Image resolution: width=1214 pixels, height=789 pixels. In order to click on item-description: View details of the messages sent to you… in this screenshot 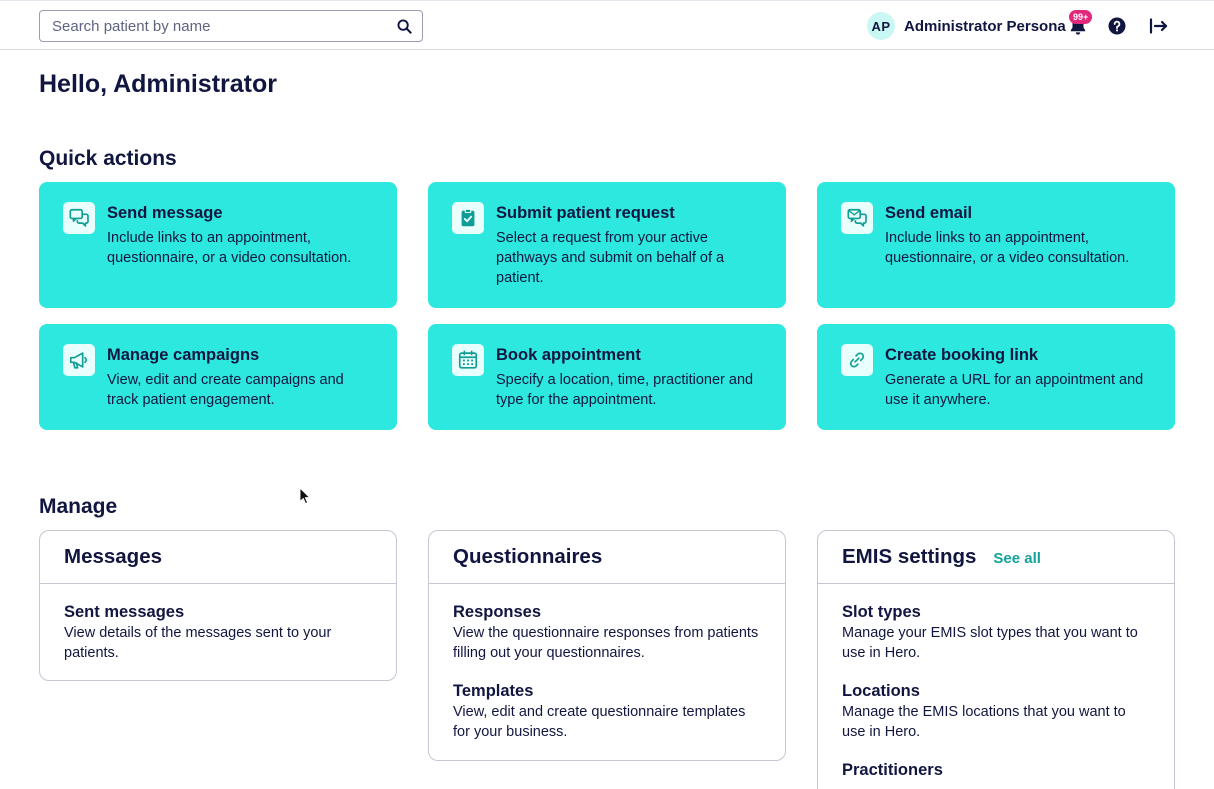, I will do `click(198, 643)`.